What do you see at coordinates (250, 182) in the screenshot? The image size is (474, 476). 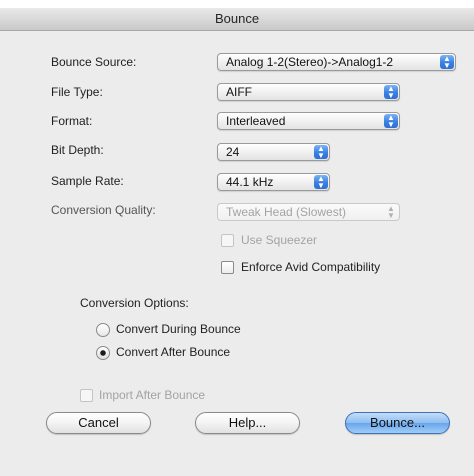 I see `sample-rate-value: 44.1 kHz` at bounding box center [250, 182].